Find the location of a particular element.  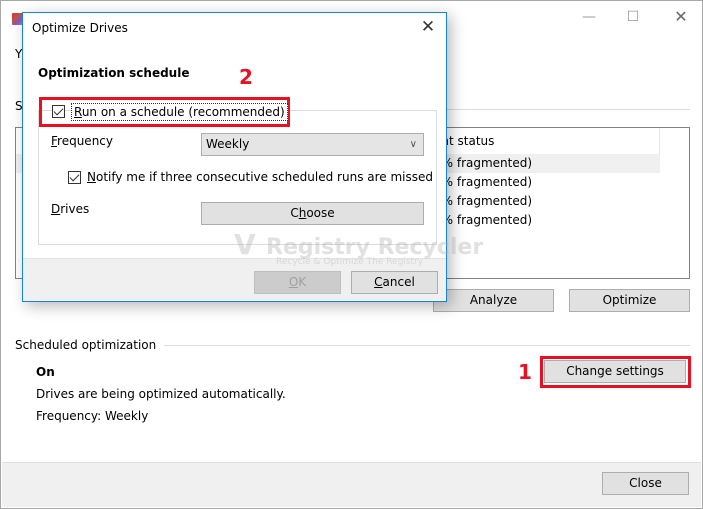

minimize-button: — is located at coordinates (589, 17).